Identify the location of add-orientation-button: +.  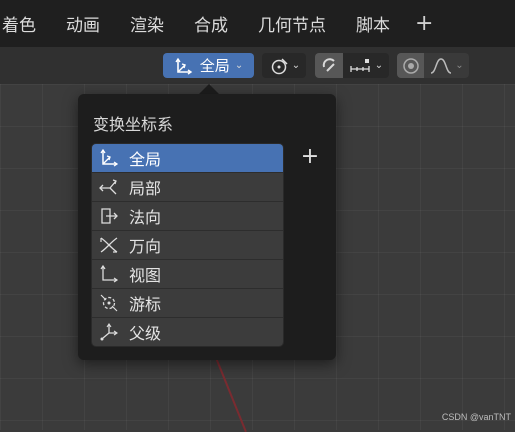
(310, 157).